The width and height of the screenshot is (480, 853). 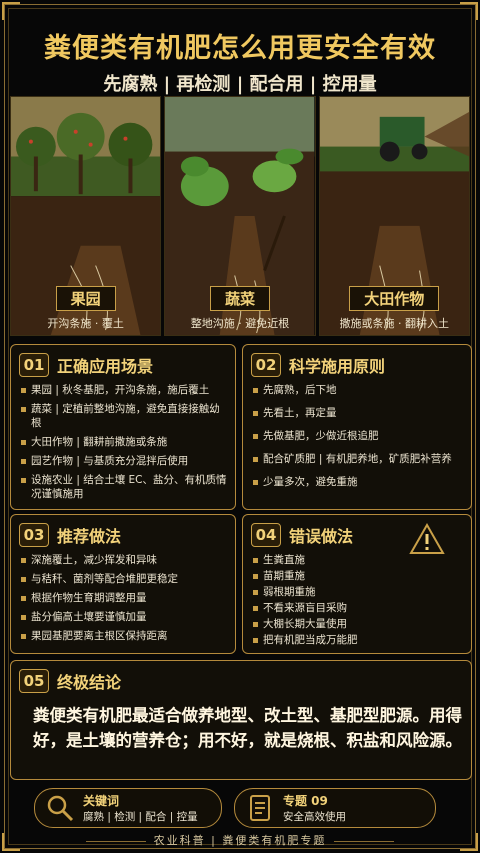 I want to click on footer-right: 粪便类有机肥专题, so click(x=274, y=840).